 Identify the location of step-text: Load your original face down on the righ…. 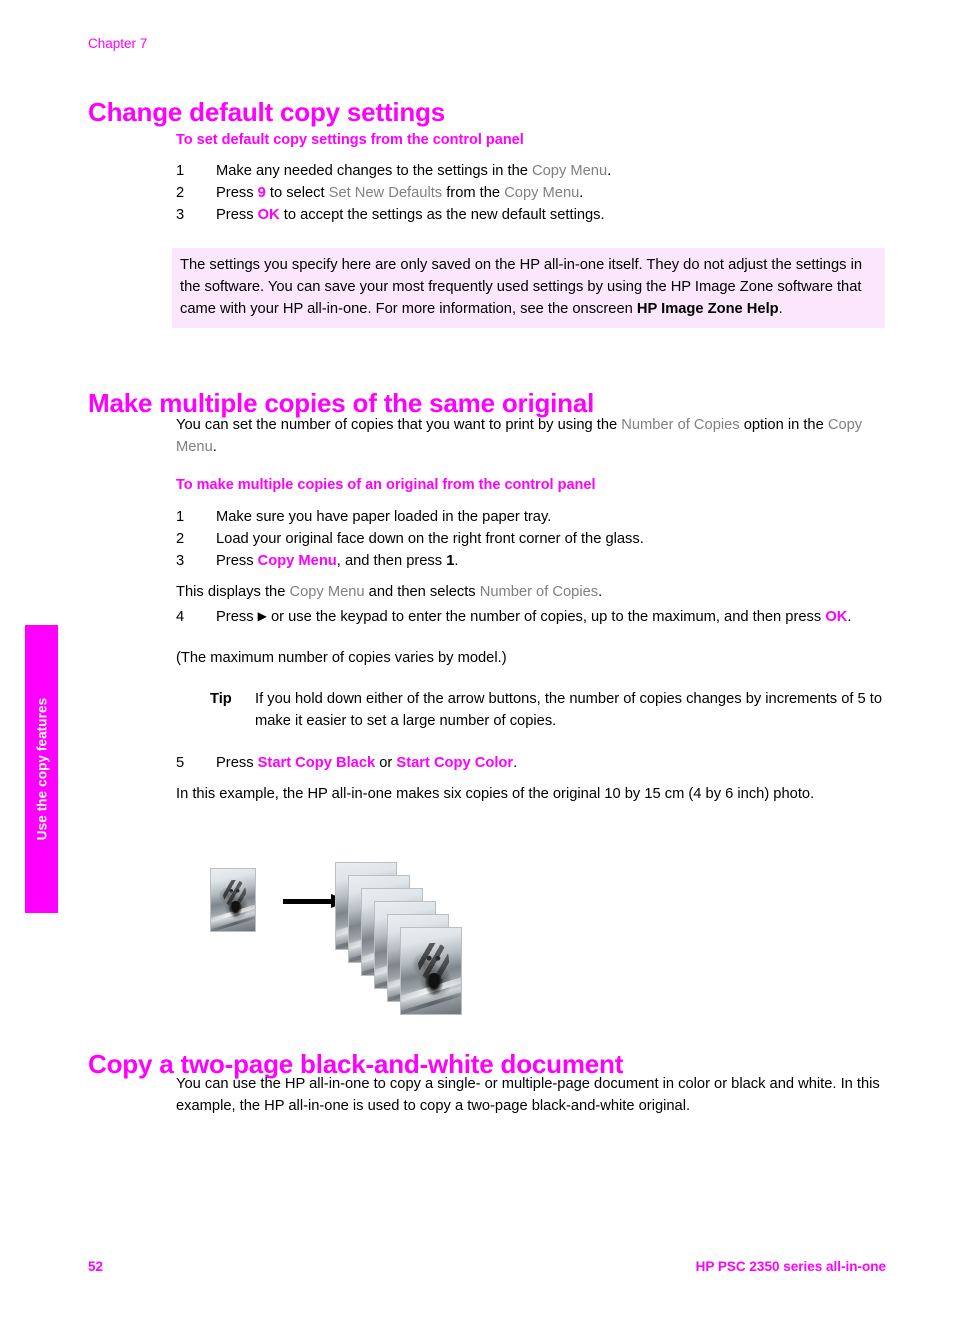
(552, 539).